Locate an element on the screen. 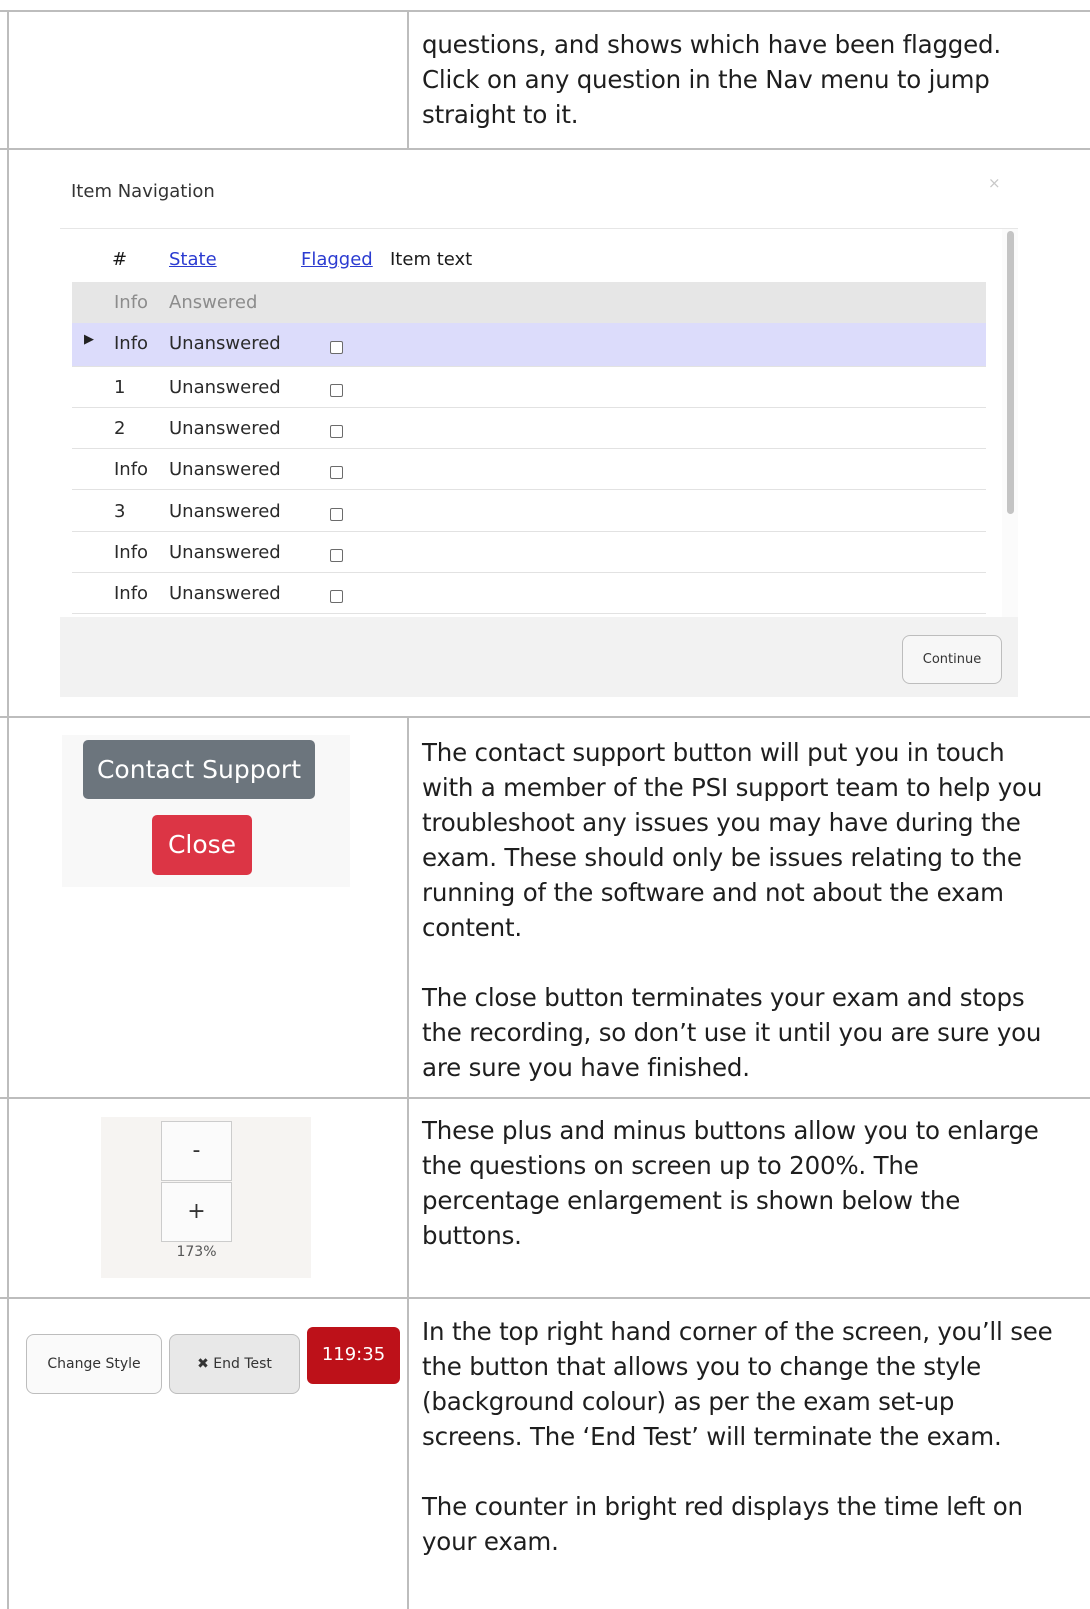  countdown-timer: 119:35 is located at coordinates (353, 1355).